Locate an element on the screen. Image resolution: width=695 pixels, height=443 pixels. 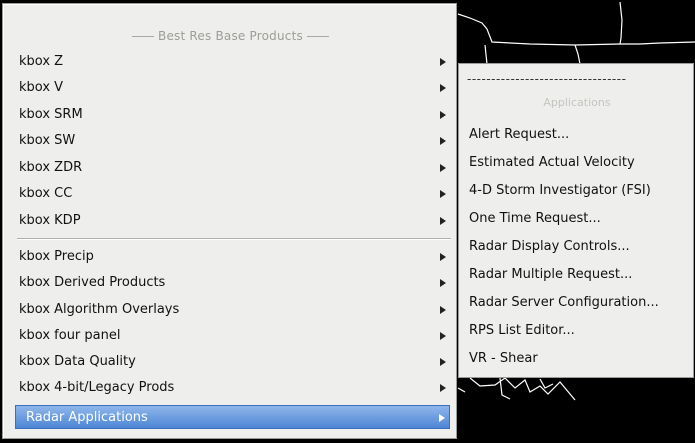
menu-item-label: kbox KDP is located at coordinates (50, 220).